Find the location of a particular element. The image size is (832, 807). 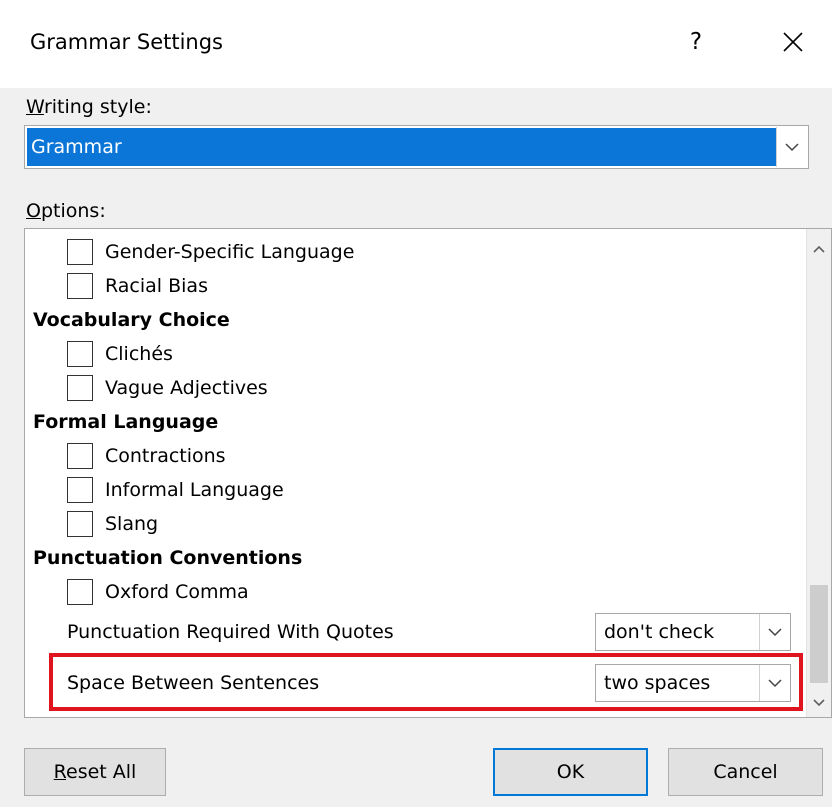

option-label: Clichés is located at coordinates (139, 354).